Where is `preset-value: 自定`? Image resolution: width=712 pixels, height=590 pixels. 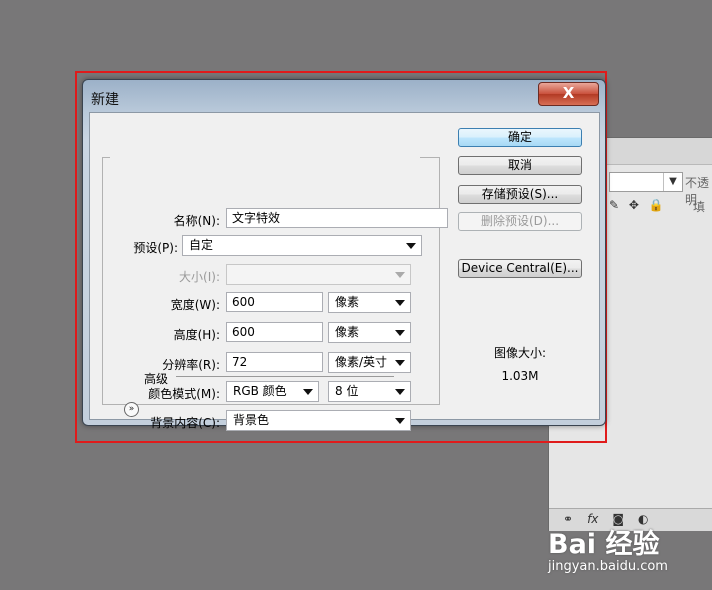
preset-value: 自定 is located at coordinates (201, 245).